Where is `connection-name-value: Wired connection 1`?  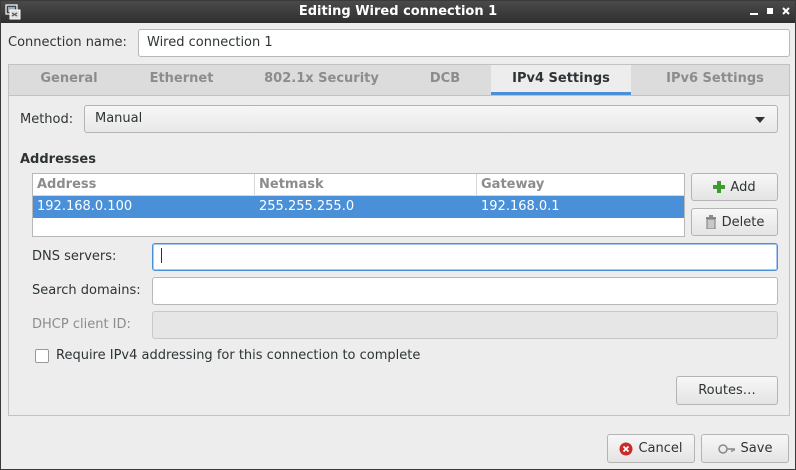
connection-name-value: Wired connection 1 is located at coordinates (210, 42).